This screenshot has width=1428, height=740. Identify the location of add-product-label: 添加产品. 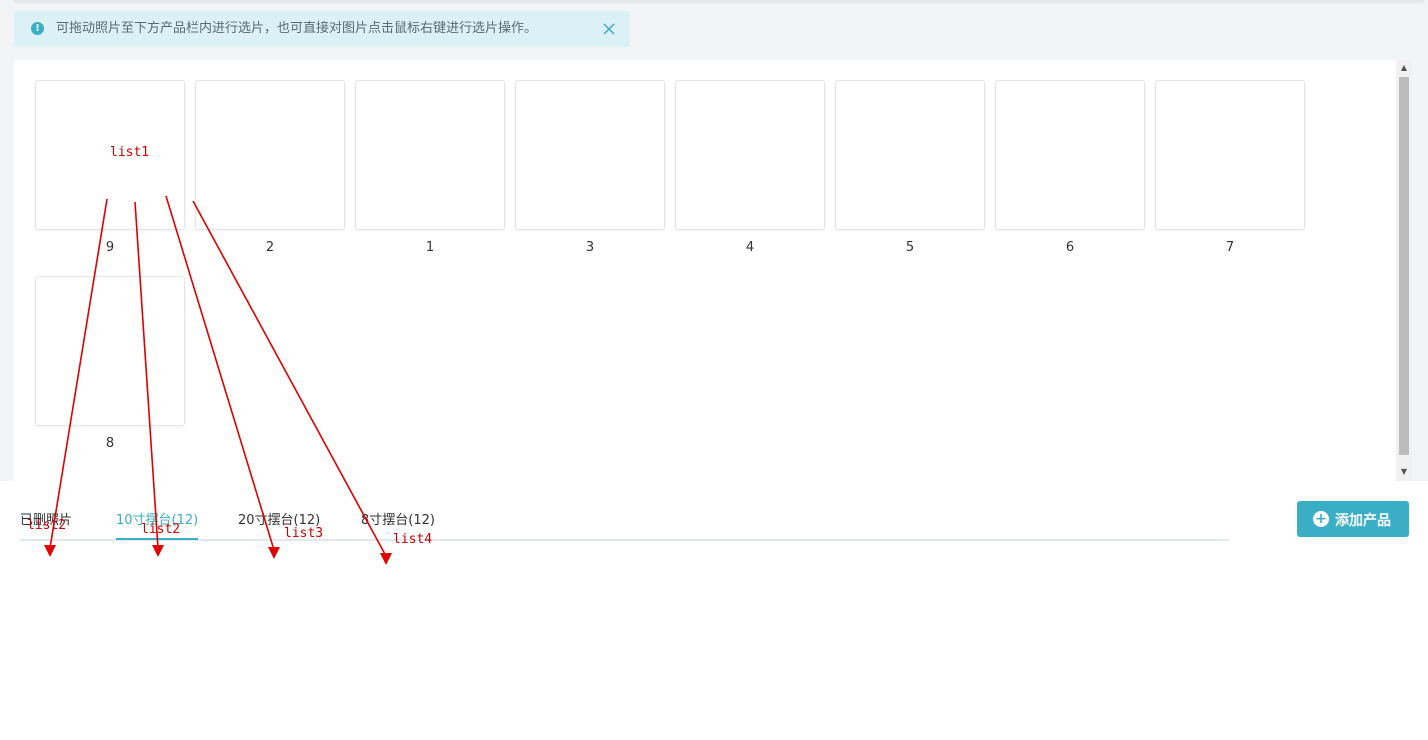
(1363, 521).